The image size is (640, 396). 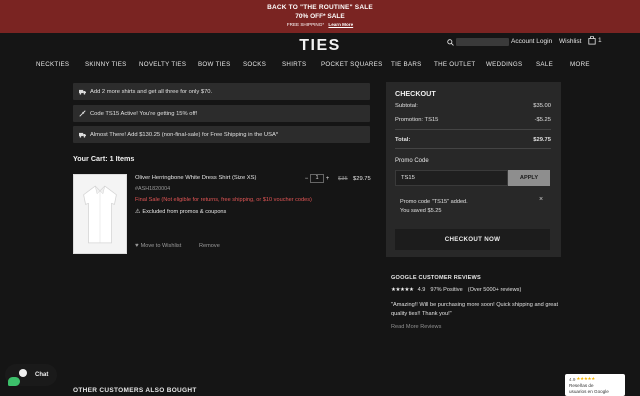 What do you see at coordinates (305, 24) in the screenshot?
I see `free-shipping-text: FREE SHIPPING*` at bounding box center [305, 24].